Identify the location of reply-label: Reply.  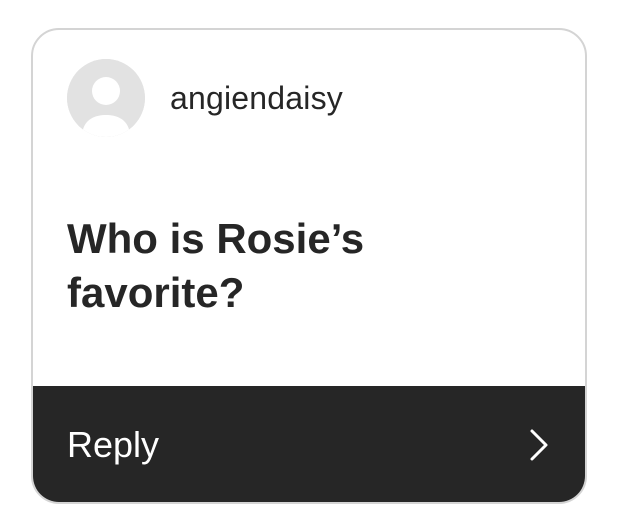
(113, 444).